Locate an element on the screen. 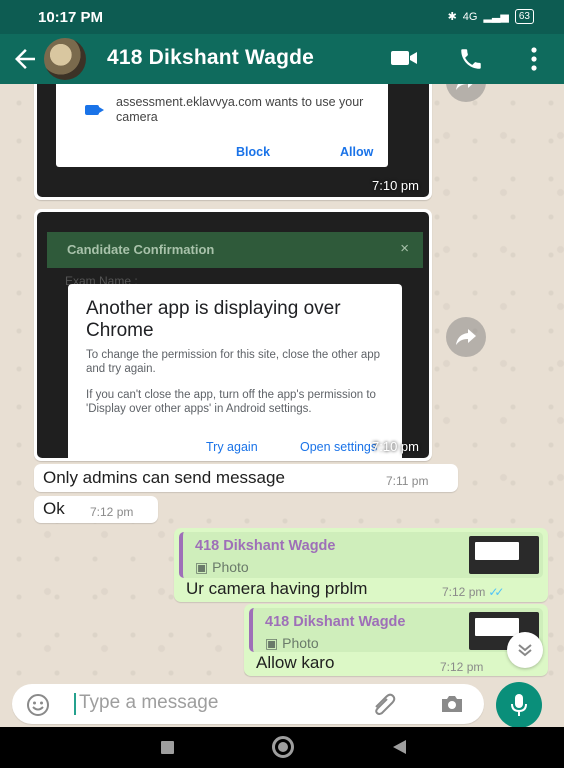 The image size is (564, 768). system-nav-bar is located at coordinates (282, 747).